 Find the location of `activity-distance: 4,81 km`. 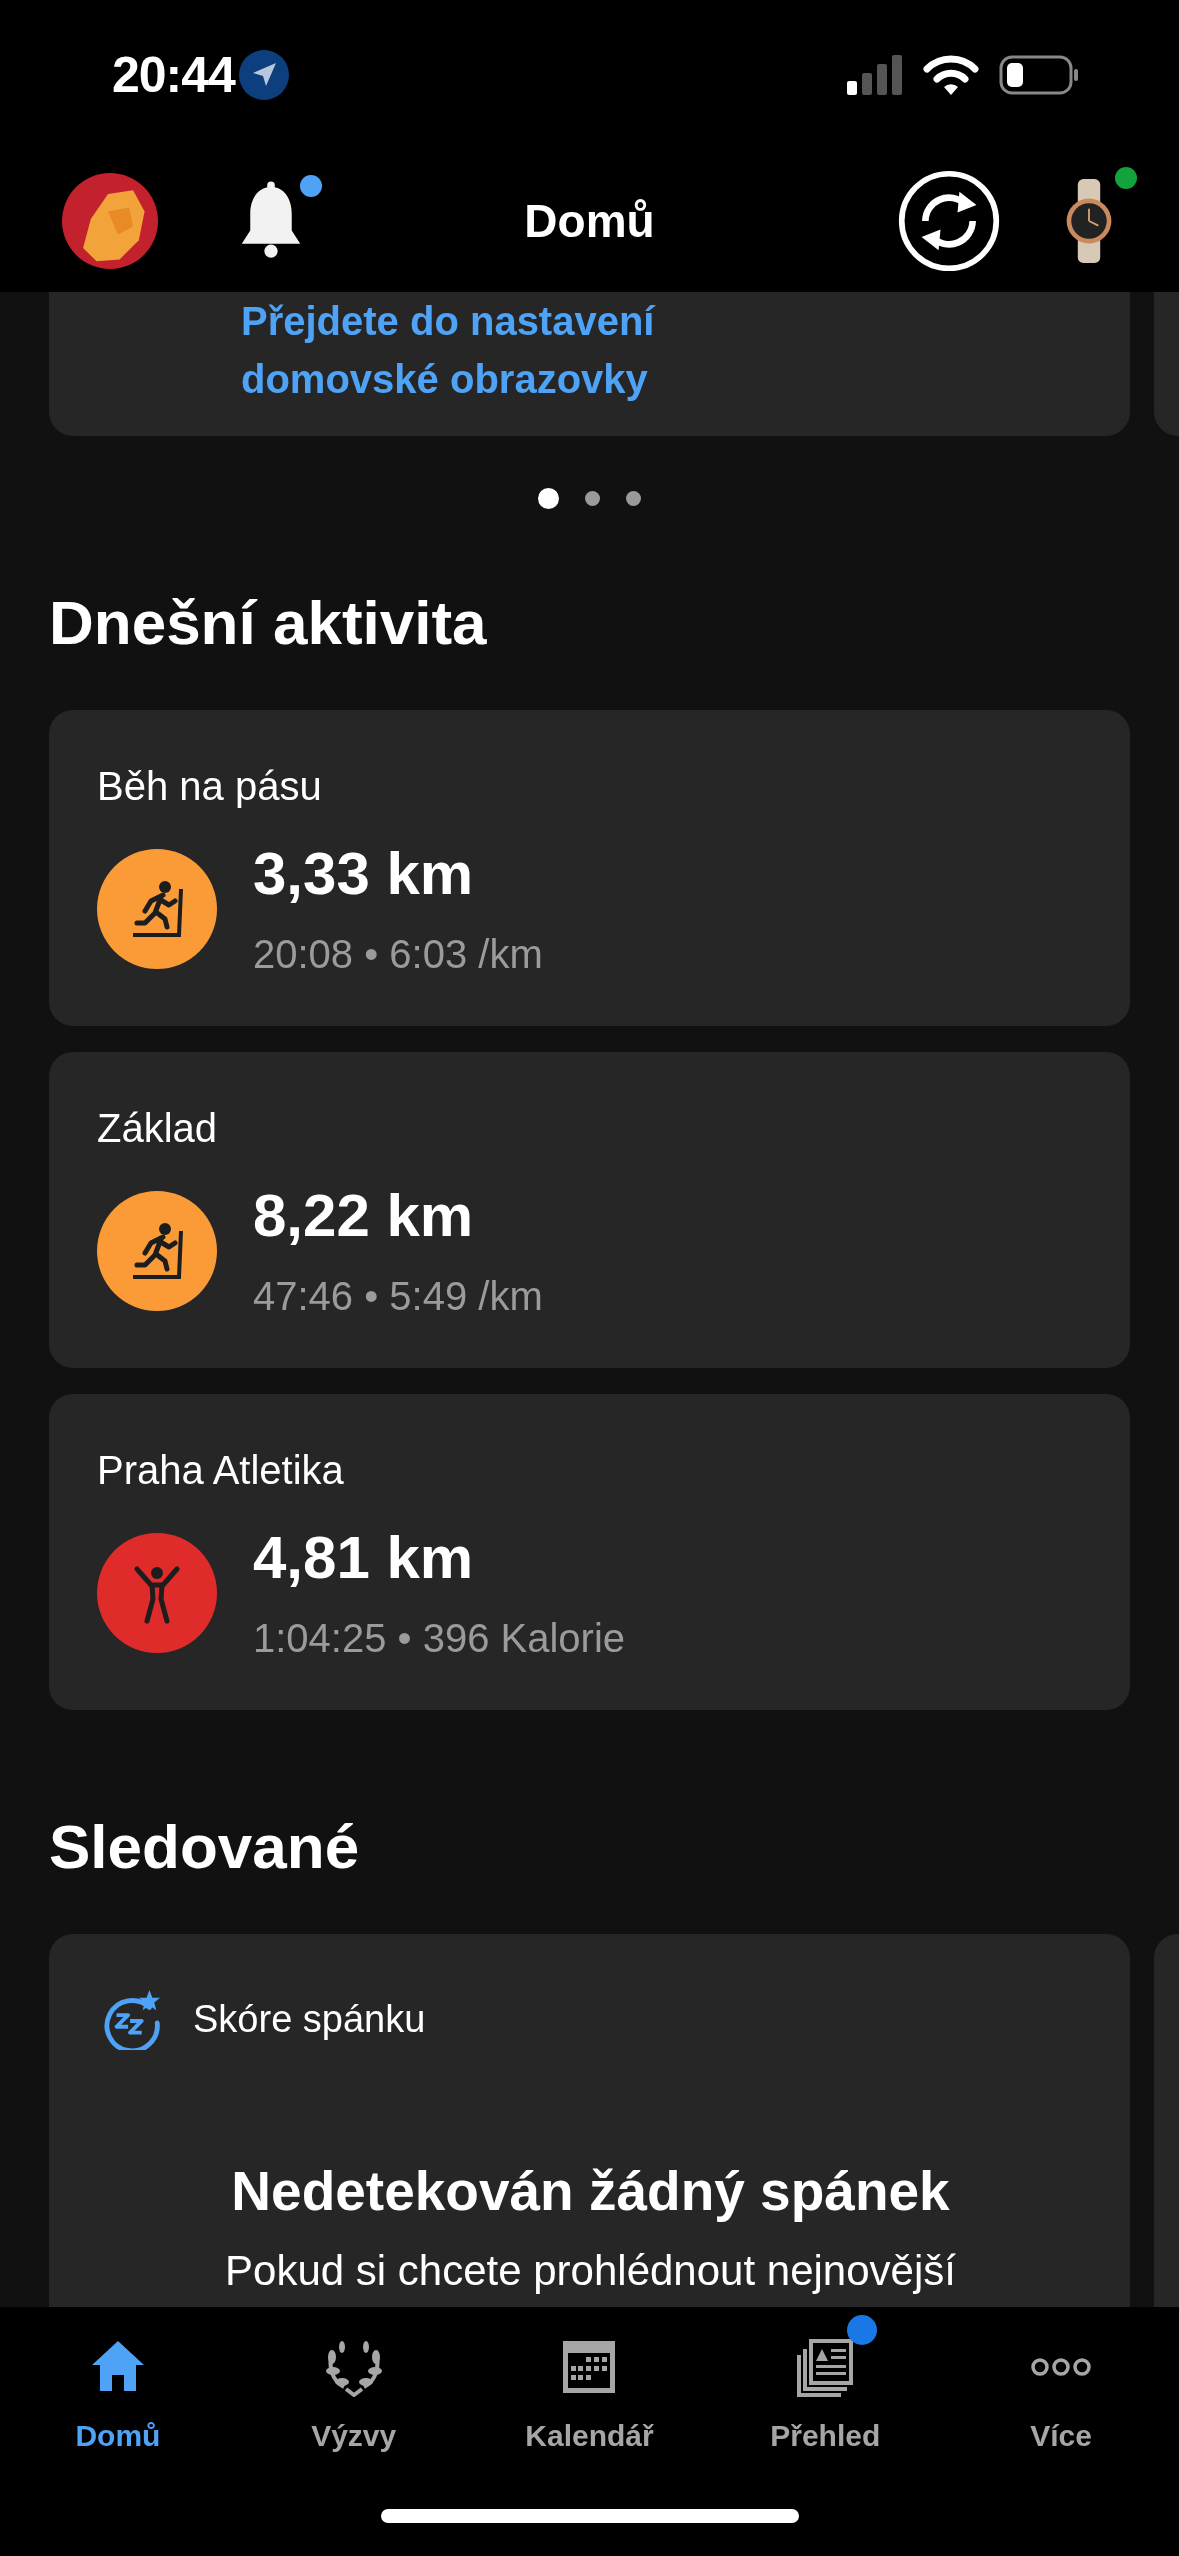

activity-distance: 4,81 km is located at coordinates (363, 1558).